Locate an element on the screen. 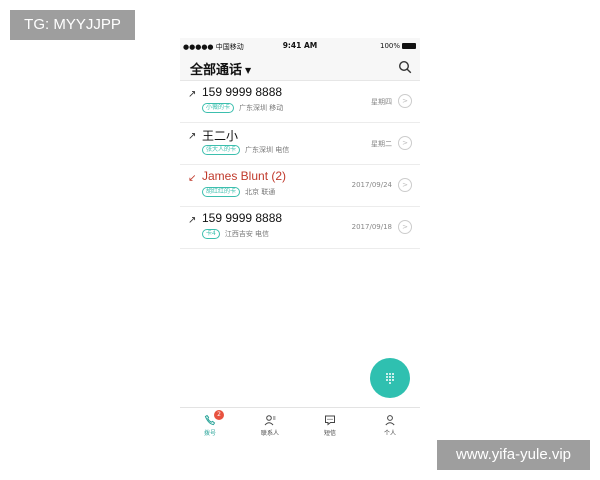  missed-call-badge: 2 is located at coordinates (219, 415).